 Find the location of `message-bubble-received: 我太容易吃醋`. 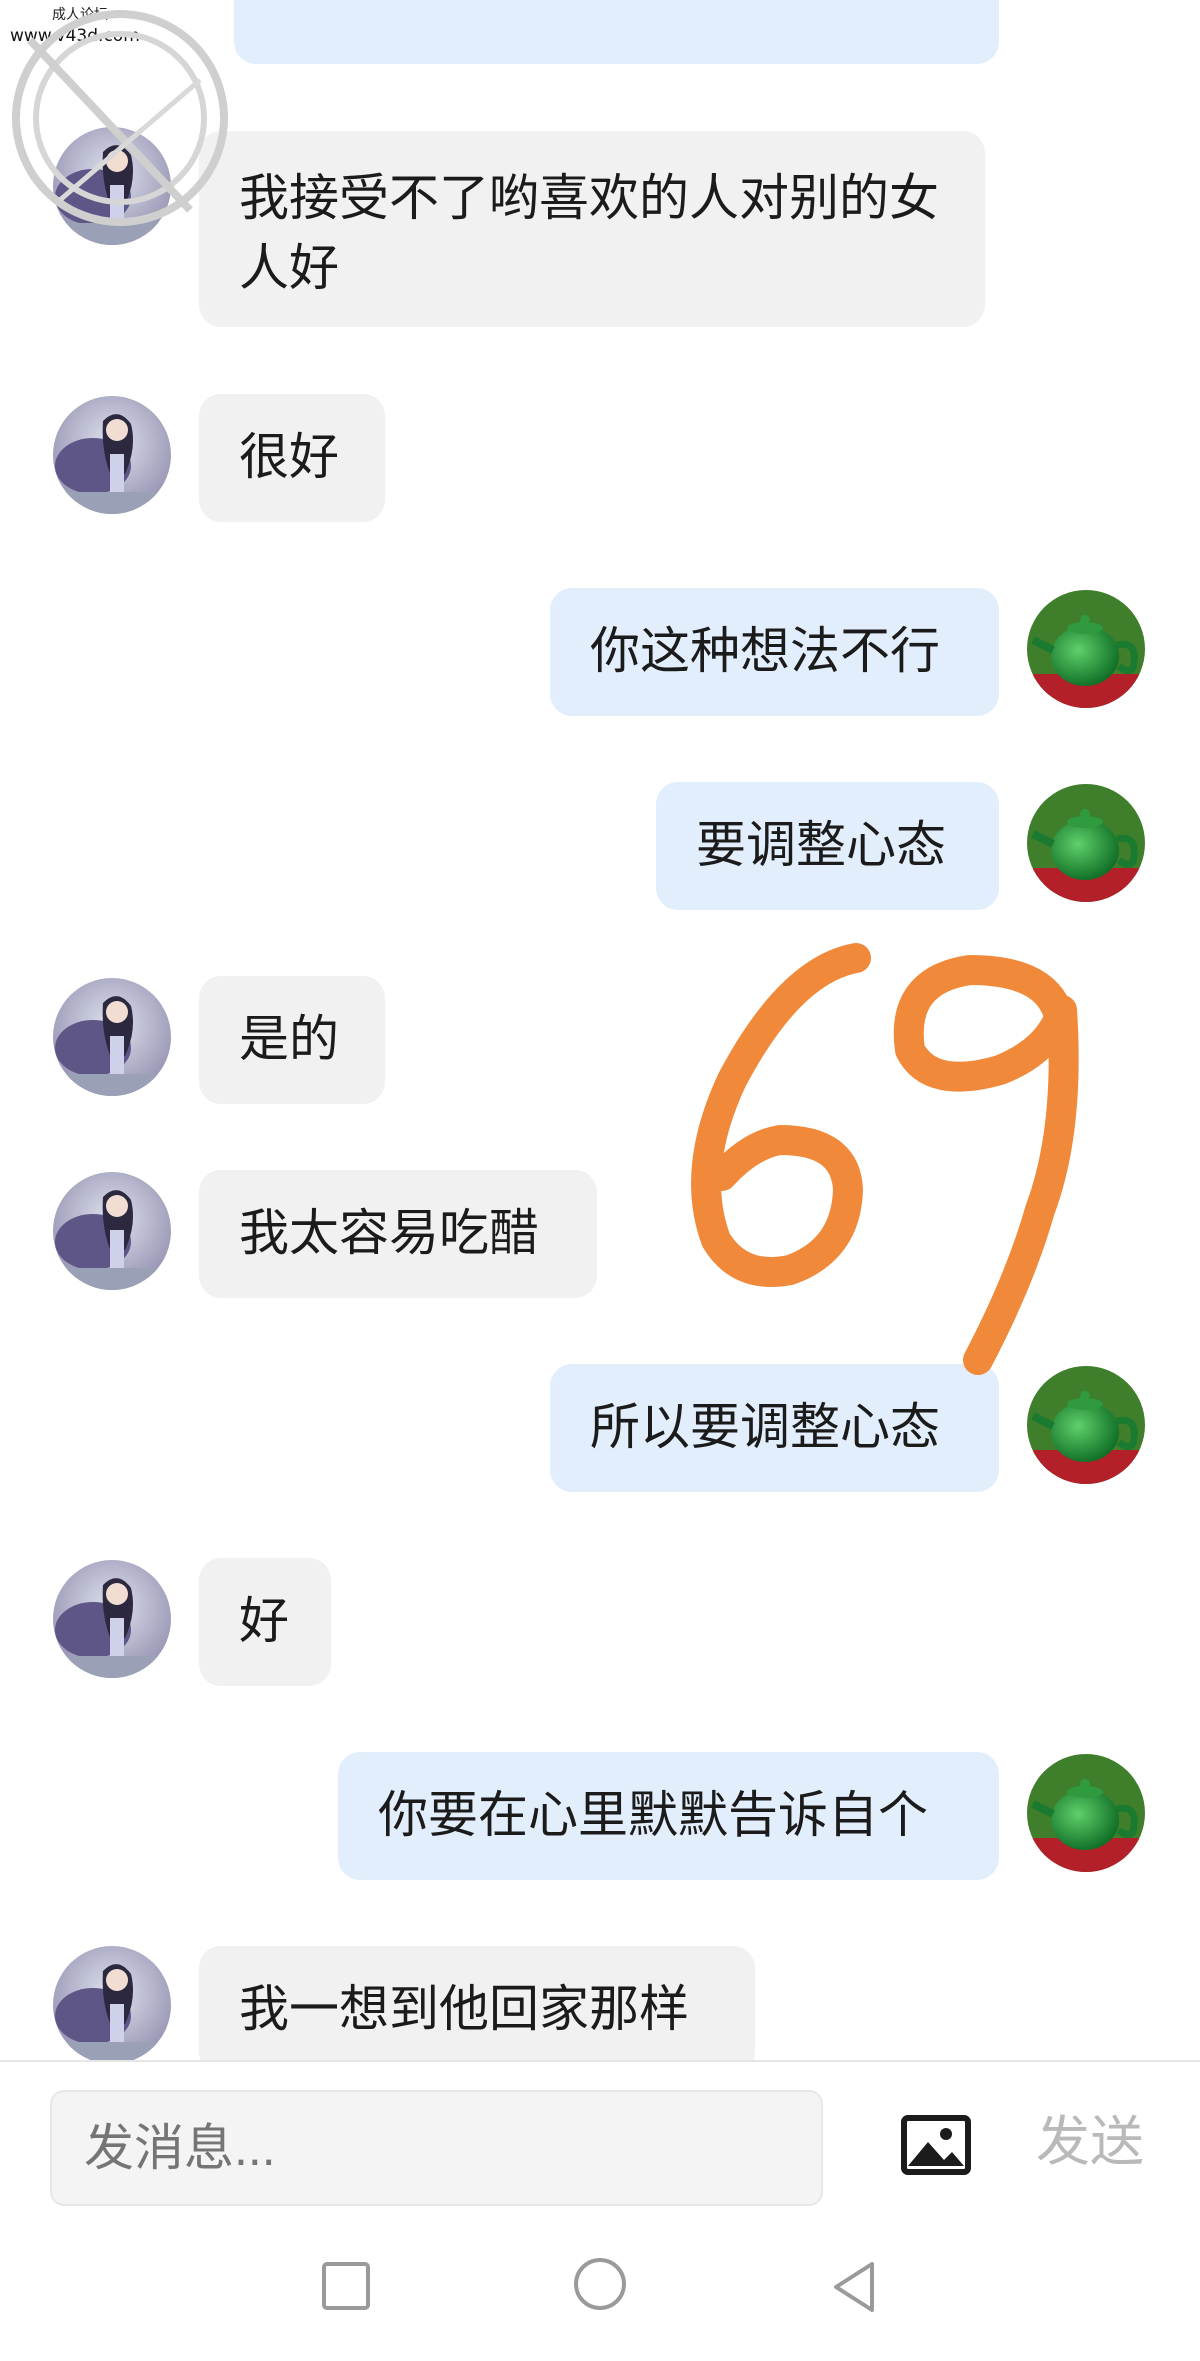

message-bubble-received: 我太容易吃醋 is located at coordinates (398, 1234).